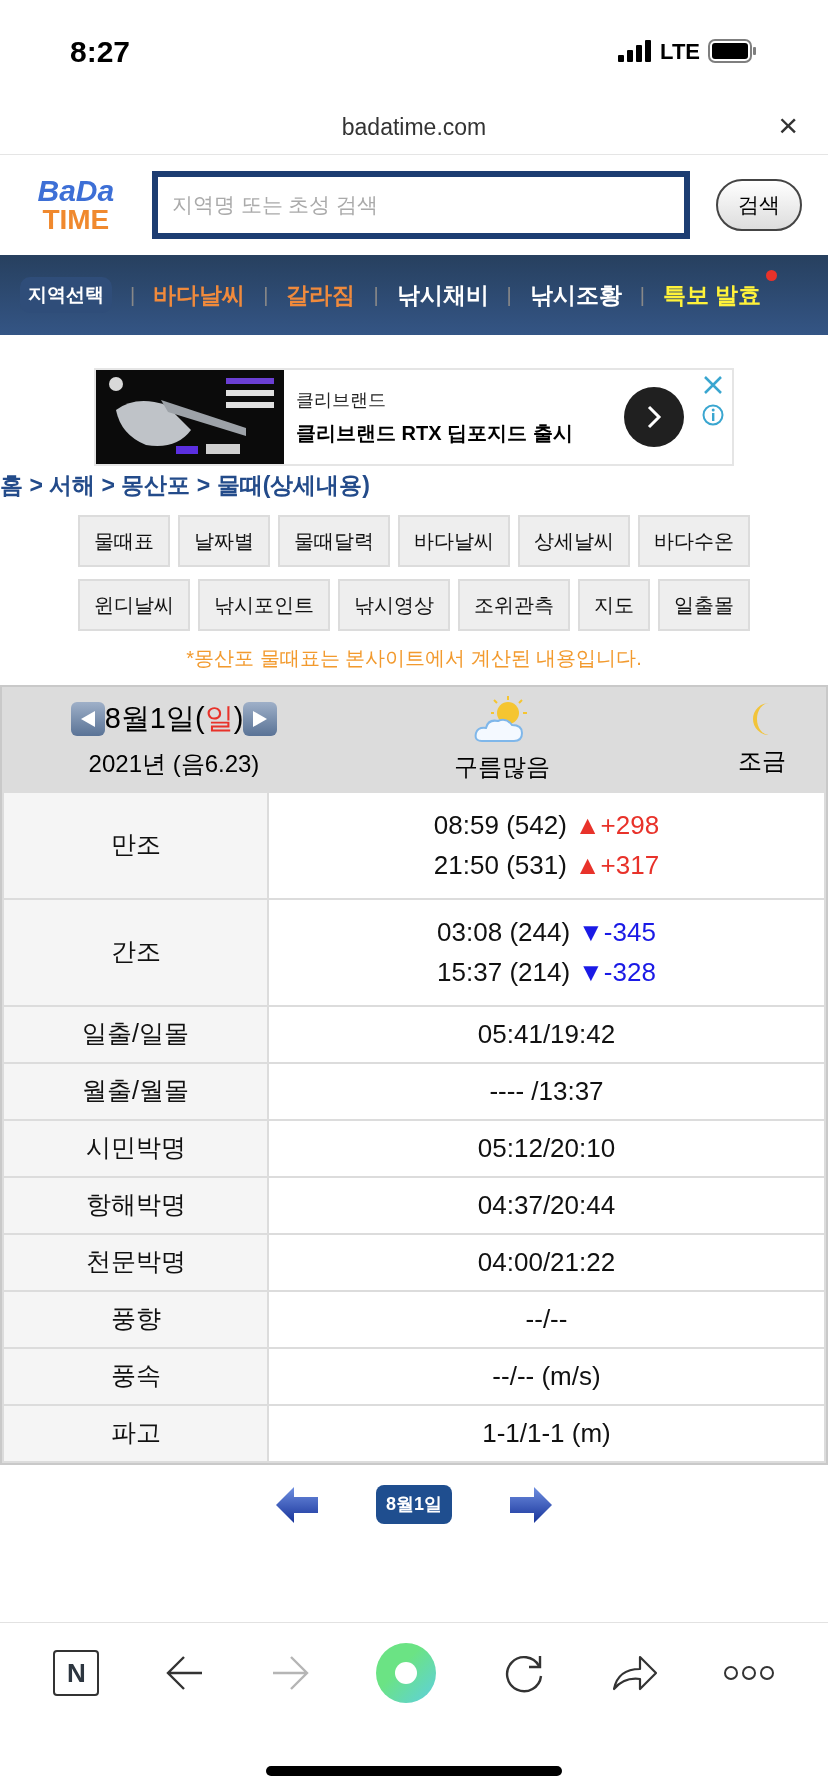 The width and height of the screenshot is (828, 1792). I want to click on row-label: 천문박명, so click(135, 1262).